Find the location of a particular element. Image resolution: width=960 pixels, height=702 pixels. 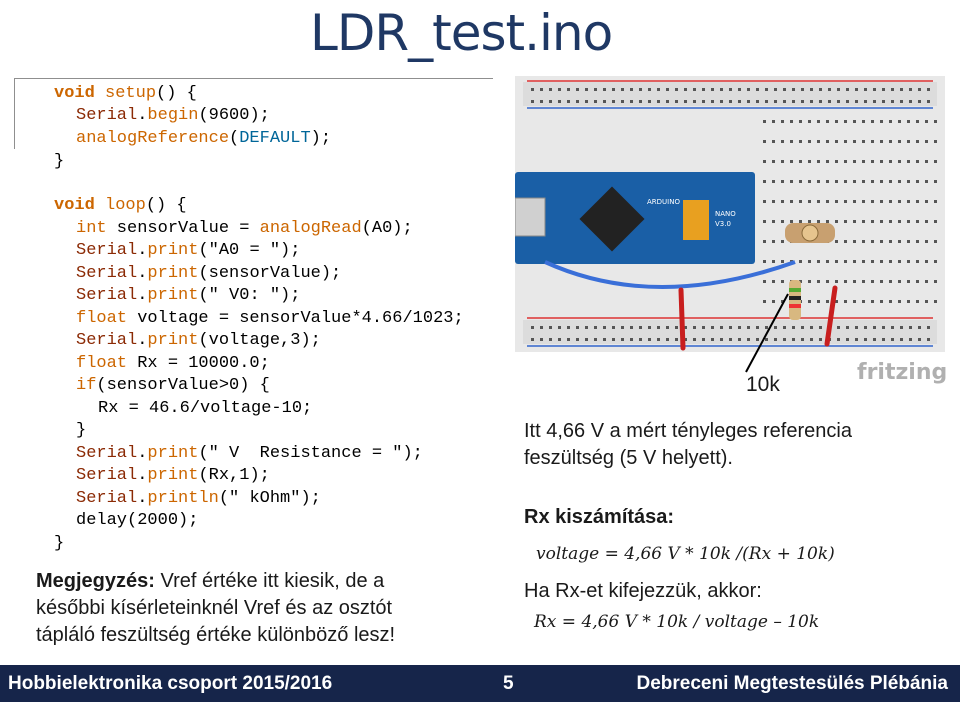

code-line: void setup() { is located at coordinates (125, 93).